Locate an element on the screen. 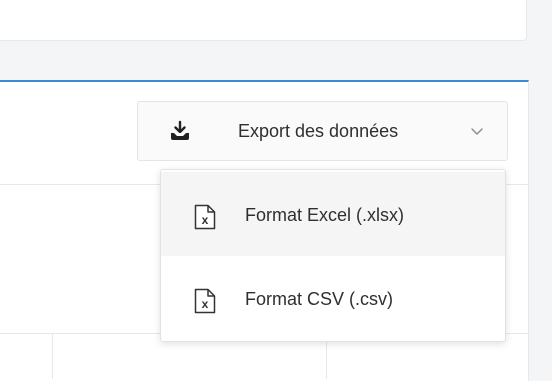 This screenshot has height=381, width=552. download-tray-icon is located at coordinates (180, 130).